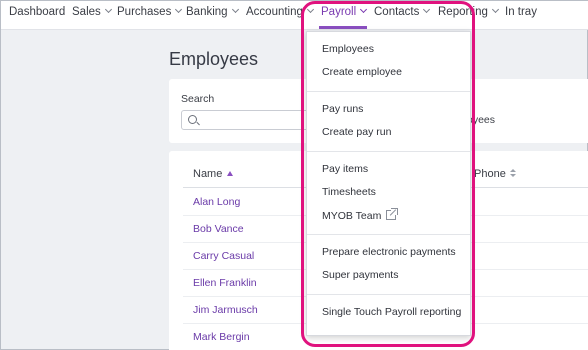 This screenshot has width=588, height=350. Describe the element at coordinates (339, 12) in the screenshot. I see `nav-payroll-label: Payroll` at that location.